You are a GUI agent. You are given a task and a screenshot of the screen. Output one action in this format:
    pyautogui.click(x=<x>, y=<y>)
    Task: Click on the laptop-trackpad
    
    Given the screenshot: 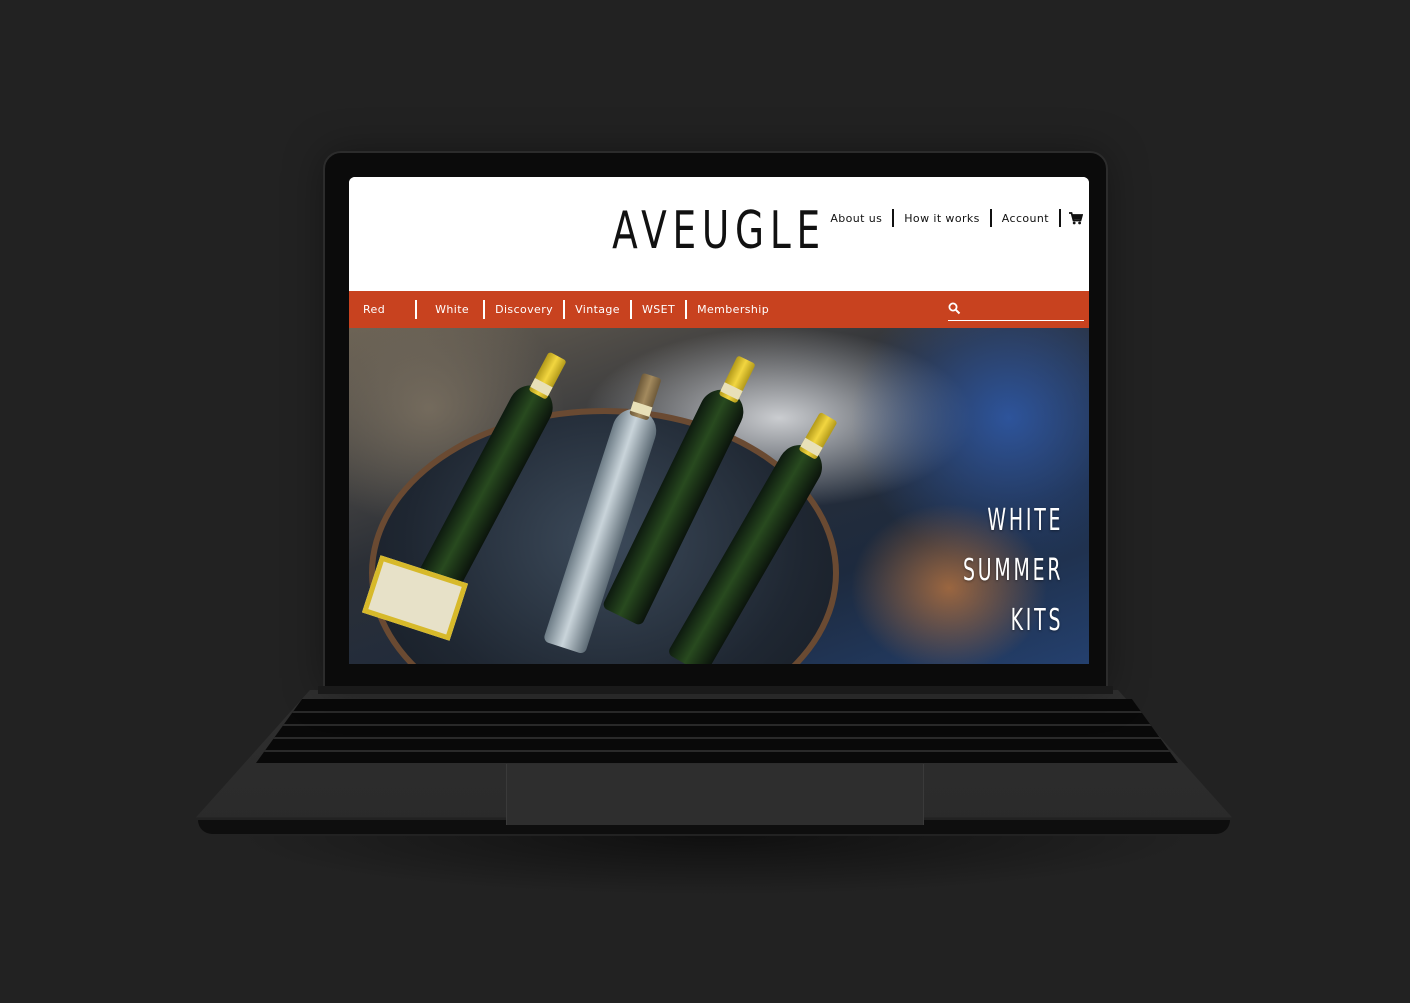 What is the action you would take?
    pyautogui.click(x=715, y=794)
    